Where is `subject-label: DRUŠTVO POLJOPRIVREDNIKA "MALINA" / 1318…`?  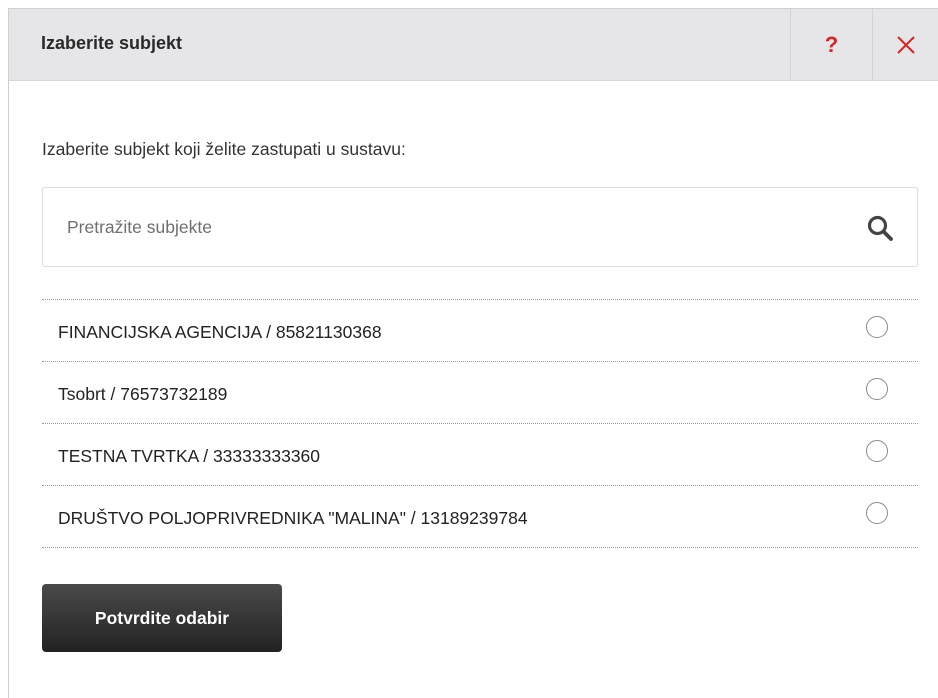
subject-label: DRUŠTVO POLJOPRIVREDNIKA "MALINA" / 1318… is located at coordinates (293, 518).